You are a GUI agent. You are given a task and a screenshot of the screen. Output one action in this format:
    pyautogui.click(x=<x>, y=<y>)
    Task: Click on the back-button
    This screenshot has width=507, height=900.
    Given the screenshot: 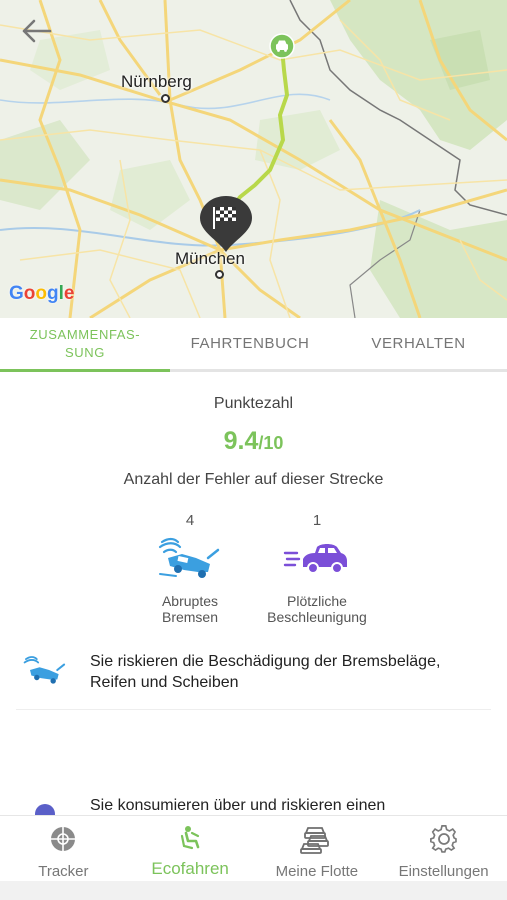 What is the action you would take?
    pyautogui.click(x=40, y=35)
    